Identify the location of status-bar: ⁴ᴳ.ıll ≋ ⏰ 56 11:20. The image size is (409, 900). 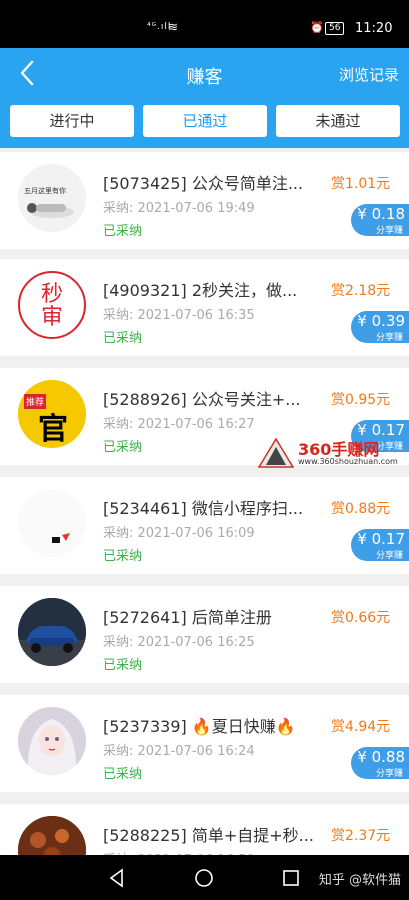
(204, 24).